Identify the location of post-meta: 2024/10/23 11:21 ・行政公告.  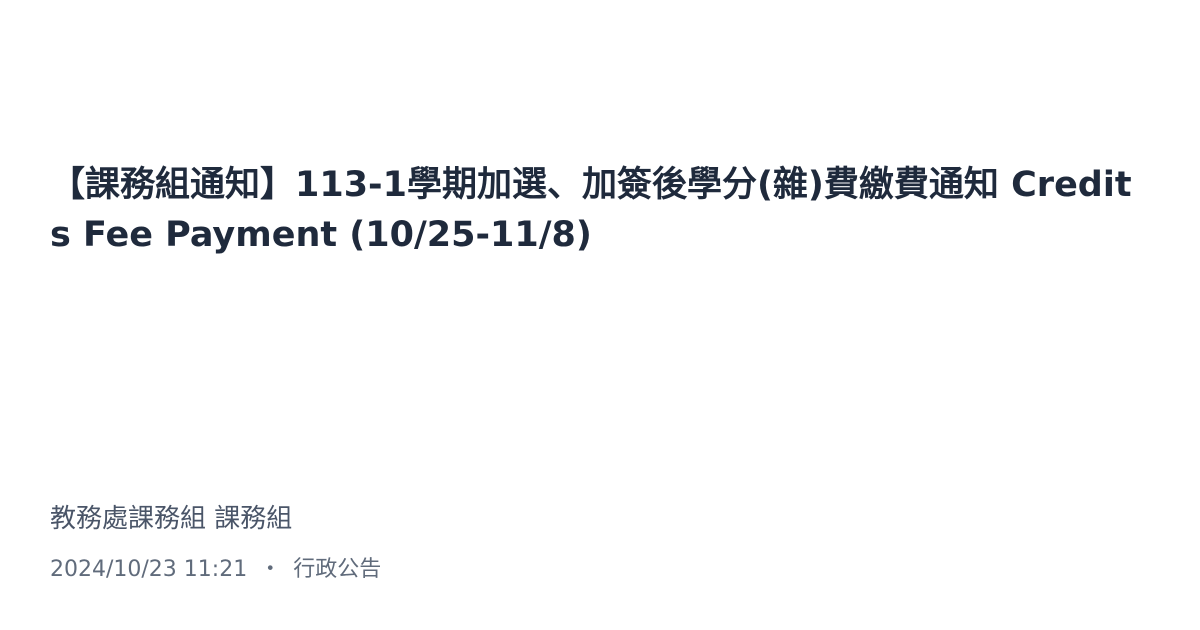
(215, 570).